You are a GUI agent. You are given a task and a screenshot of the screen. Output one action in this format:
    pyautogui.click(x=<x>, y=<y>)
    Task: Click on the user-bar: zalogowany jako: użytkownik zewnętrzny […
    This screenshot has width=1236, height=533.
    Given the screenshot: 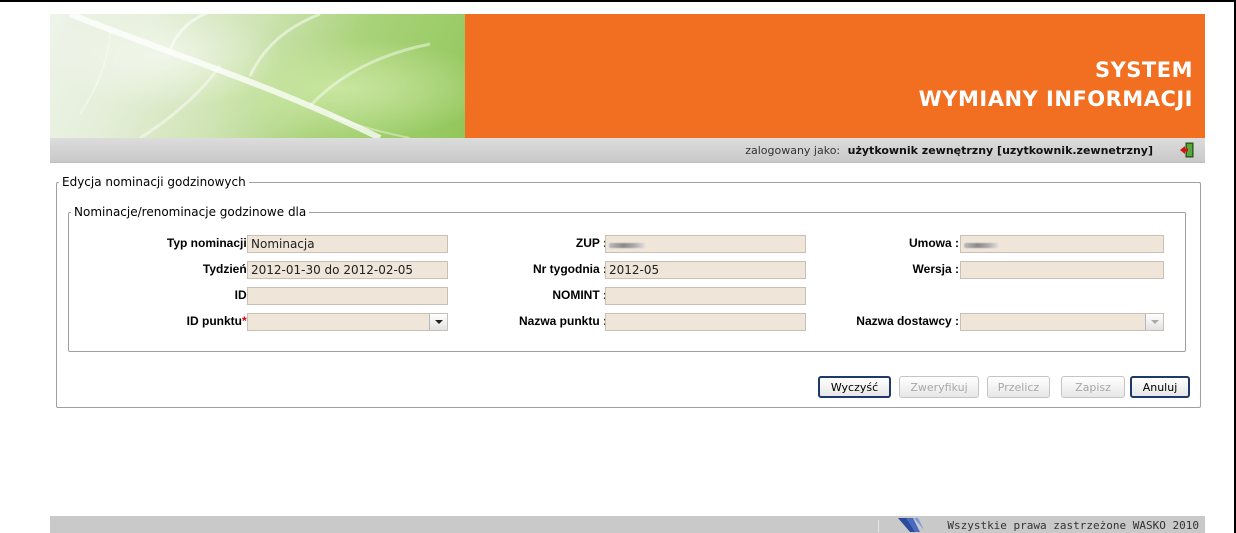 What is the action you would take?
    pyautogui.click(x=627, y=150)
    